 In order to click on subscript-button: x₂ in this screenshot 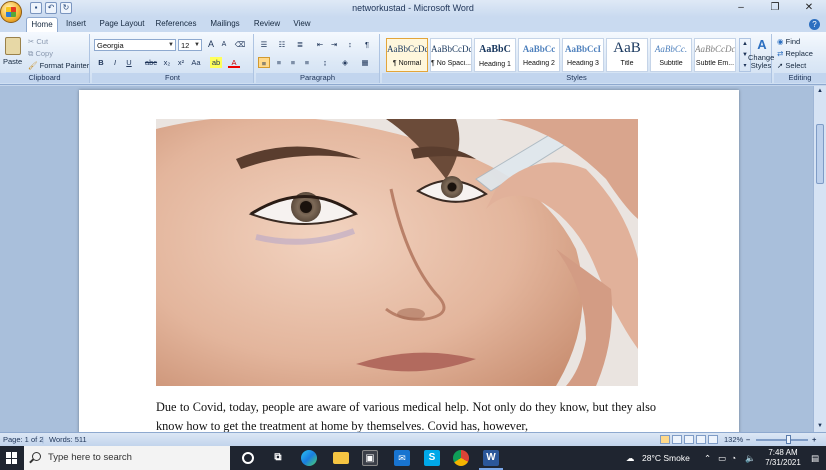, I will do `click(167, 62)`.